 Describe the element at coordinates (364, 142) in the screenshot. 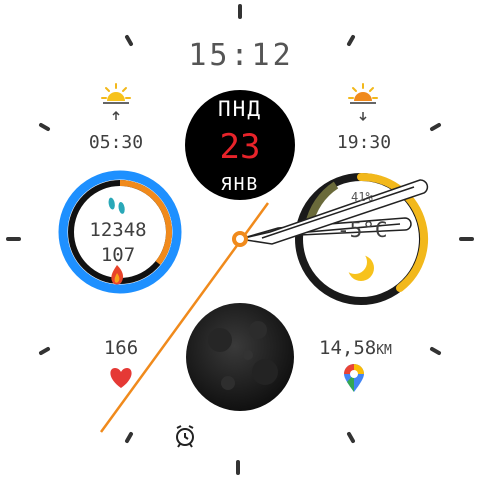

I see `sunset-time: 19:30` at that location.